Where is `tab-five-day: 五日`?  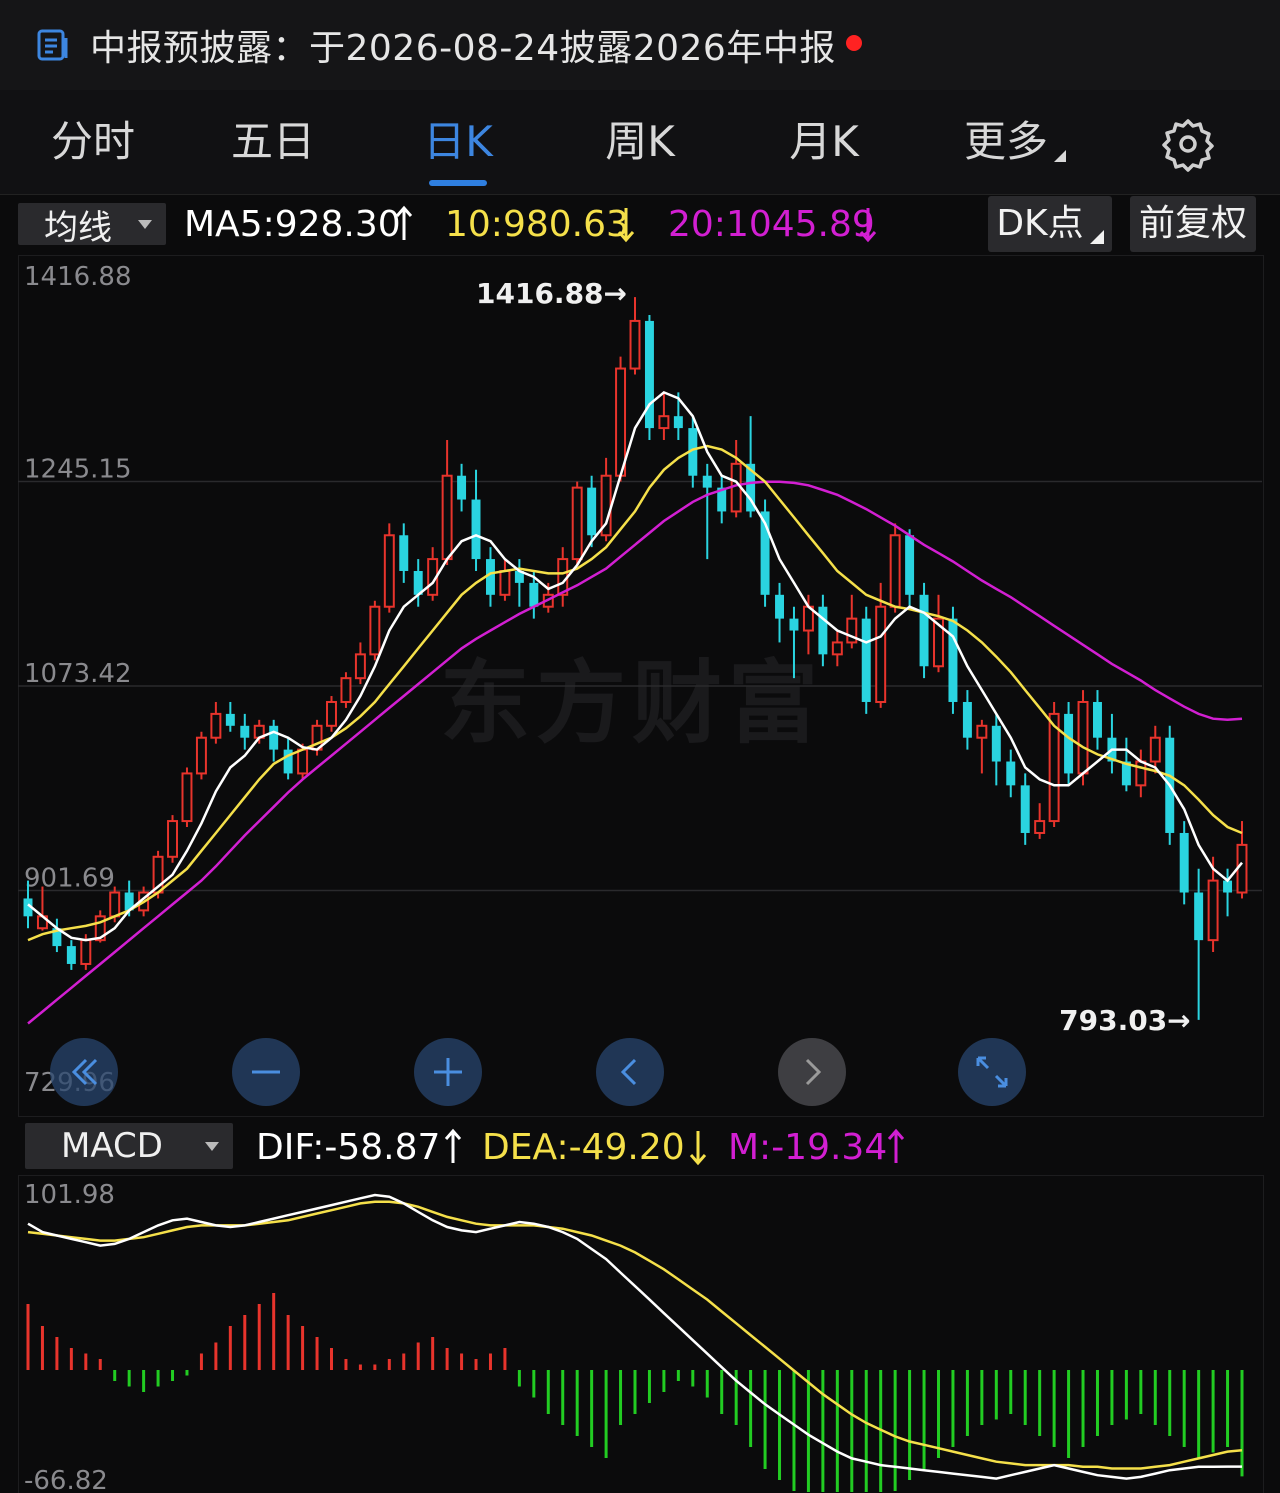 tab-five-day: 五日 is located at coordinates (273, 142).